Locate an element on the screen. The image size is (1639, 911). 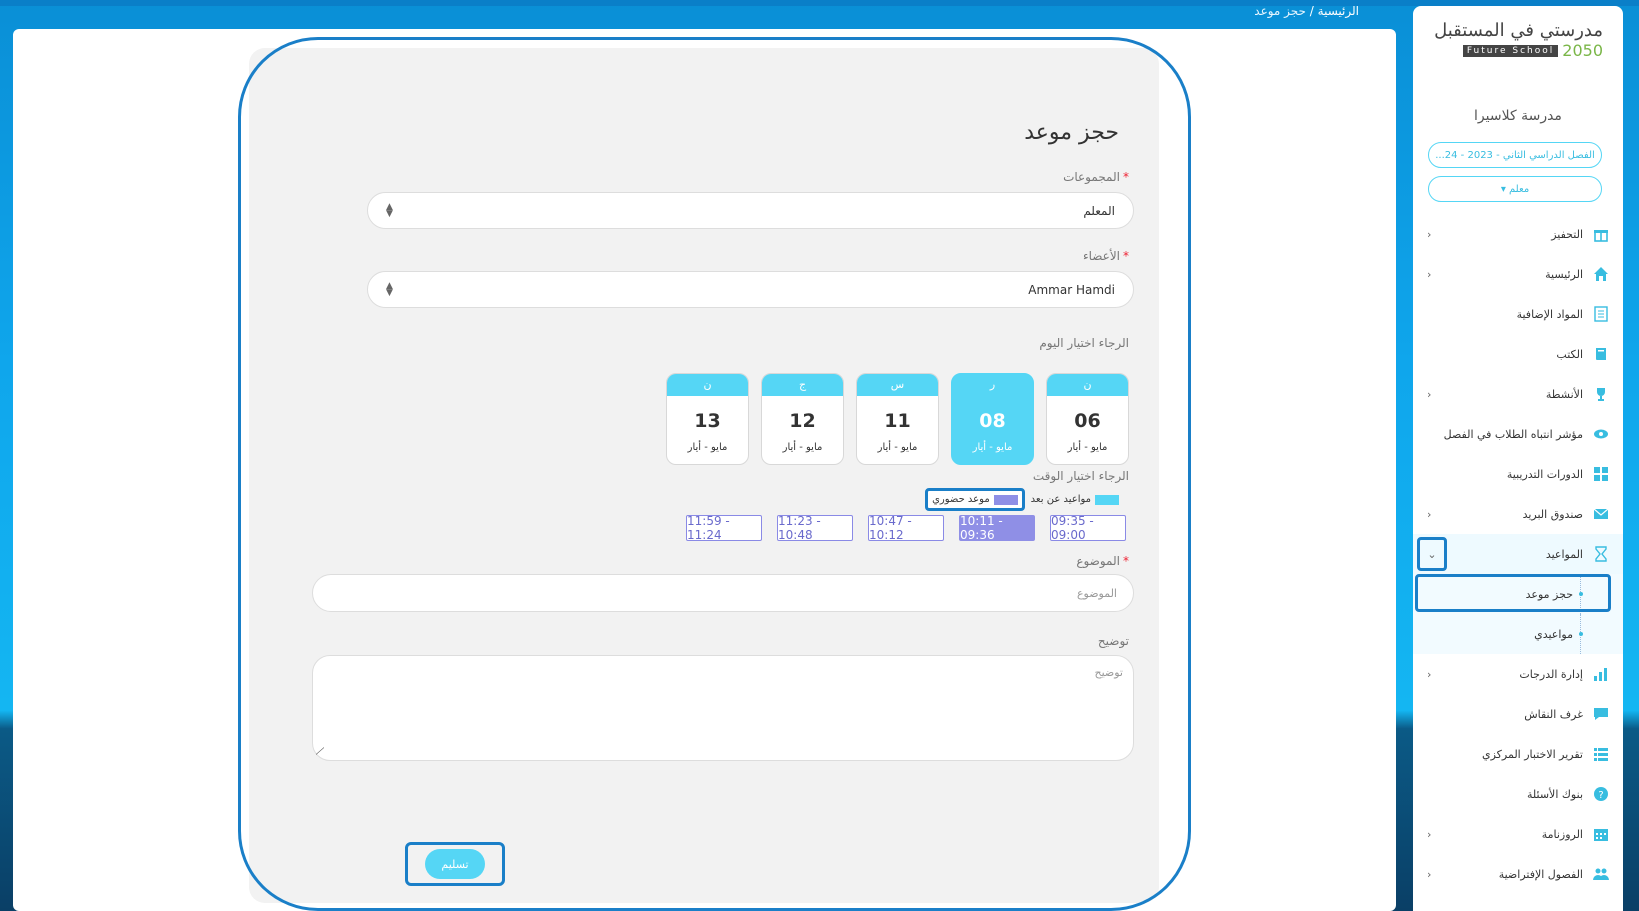
logo-arabic: مدرستي في المستقبل is located at coordinates (1518, 30).